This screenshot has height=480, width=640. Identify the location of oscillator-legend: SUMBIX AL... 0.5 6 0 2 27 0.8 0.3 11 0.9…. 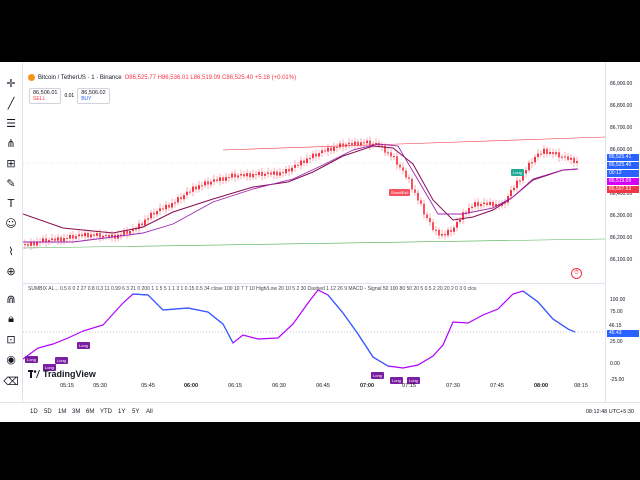
(252, 289).